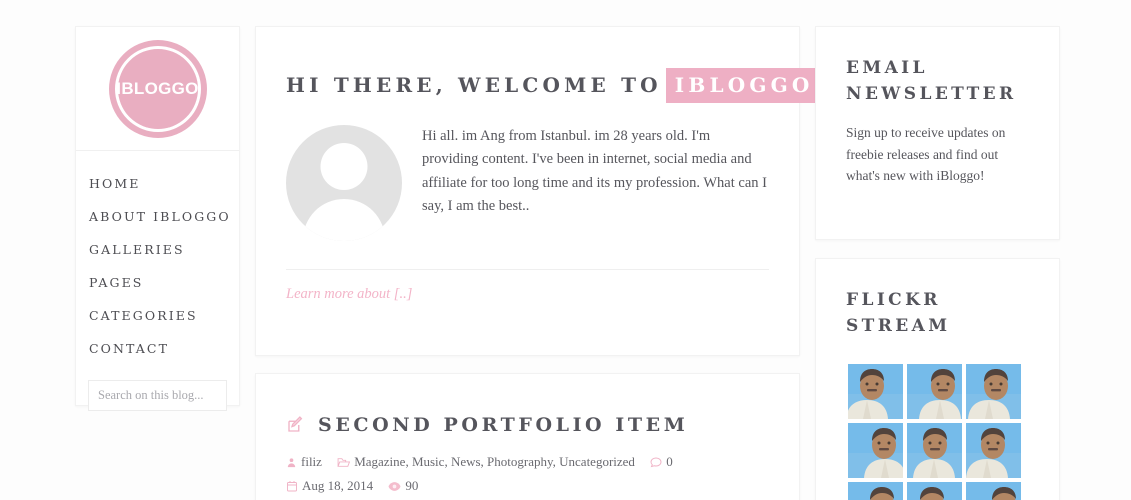  Describe the element at coordinates (394, 488) in the screenshot. I see `eye-icon` at that location.